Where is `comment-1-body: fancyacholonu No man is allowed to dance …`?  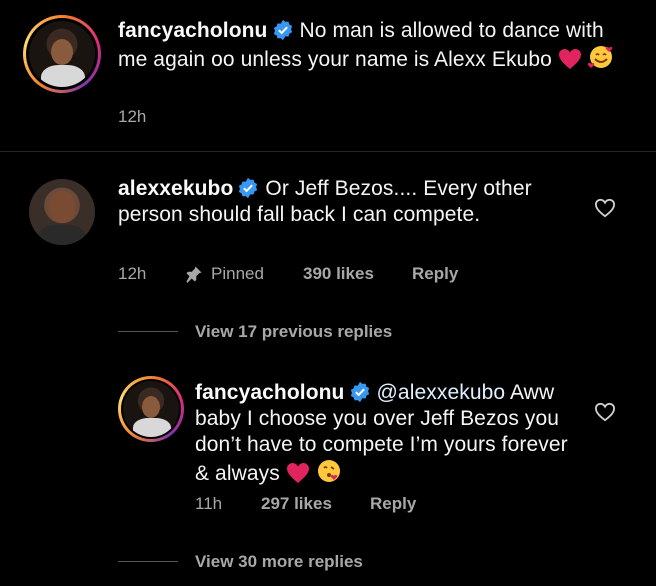
comment-1-body: fancyacholonu No man is allowed to dance … is located at coordinates (368, 47).